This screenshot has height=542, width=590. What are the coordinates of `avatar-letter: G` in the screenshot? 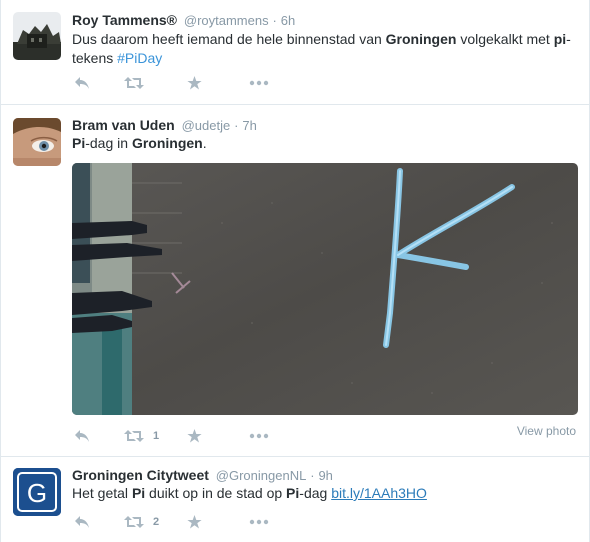 It's located at (37, 493).